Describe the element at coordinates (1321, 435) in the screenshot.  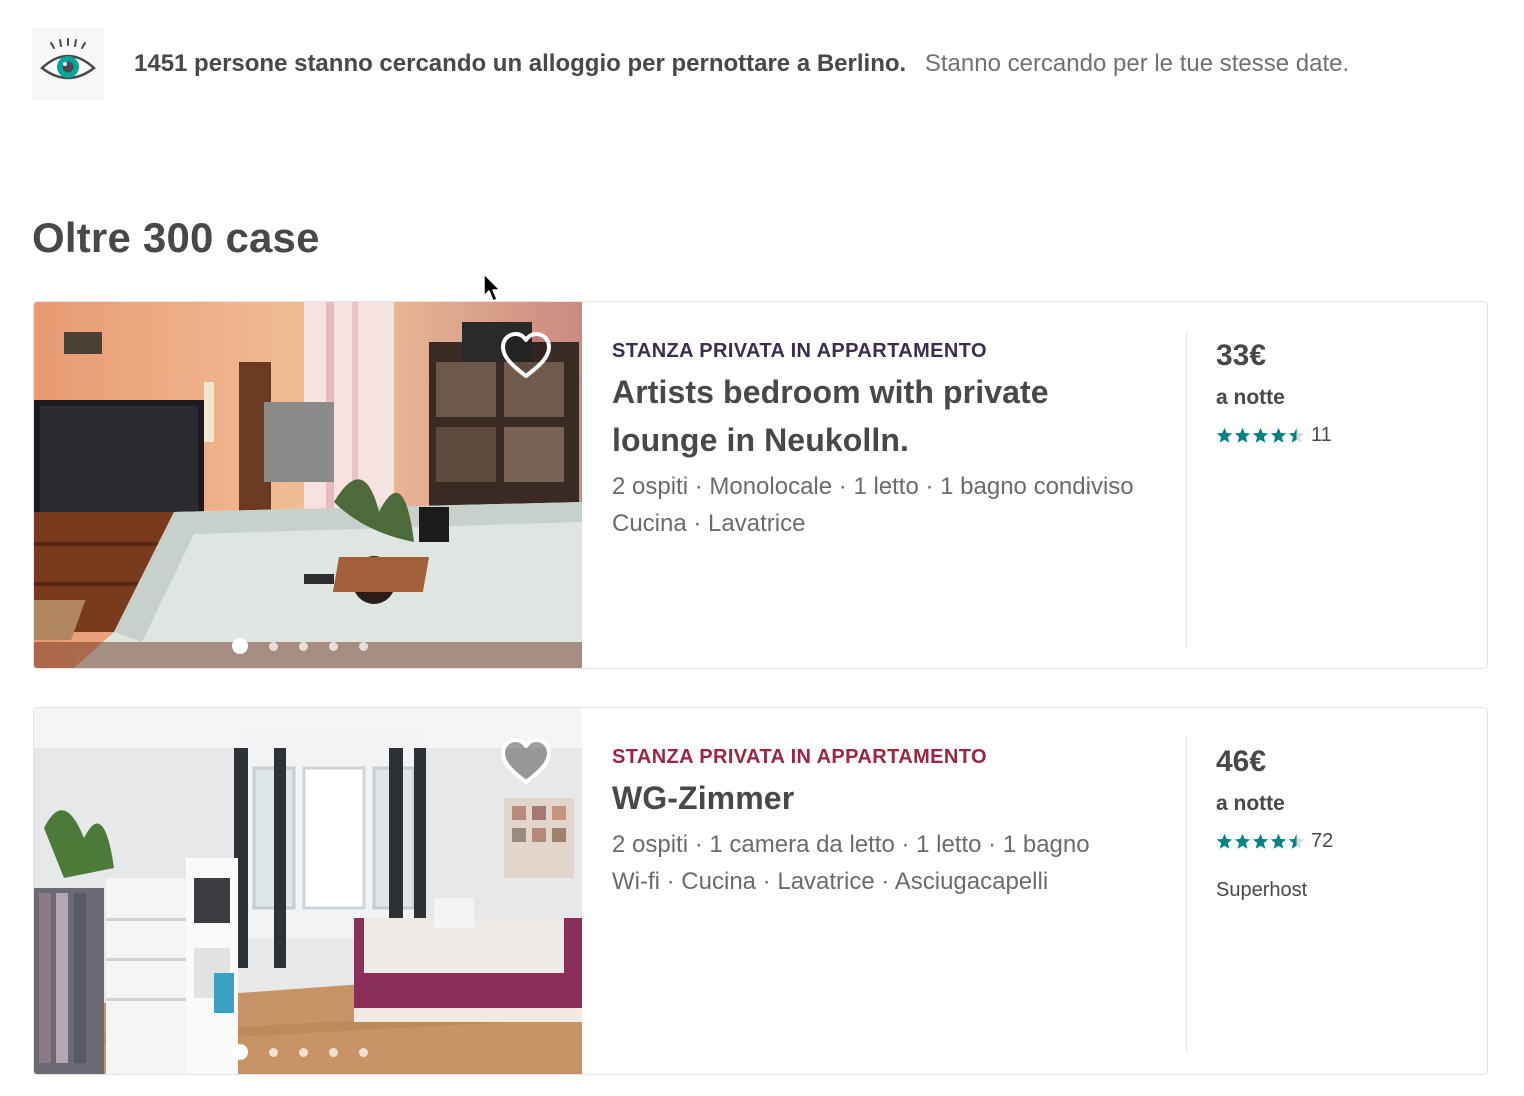
I see `review-count: 11` at that location.